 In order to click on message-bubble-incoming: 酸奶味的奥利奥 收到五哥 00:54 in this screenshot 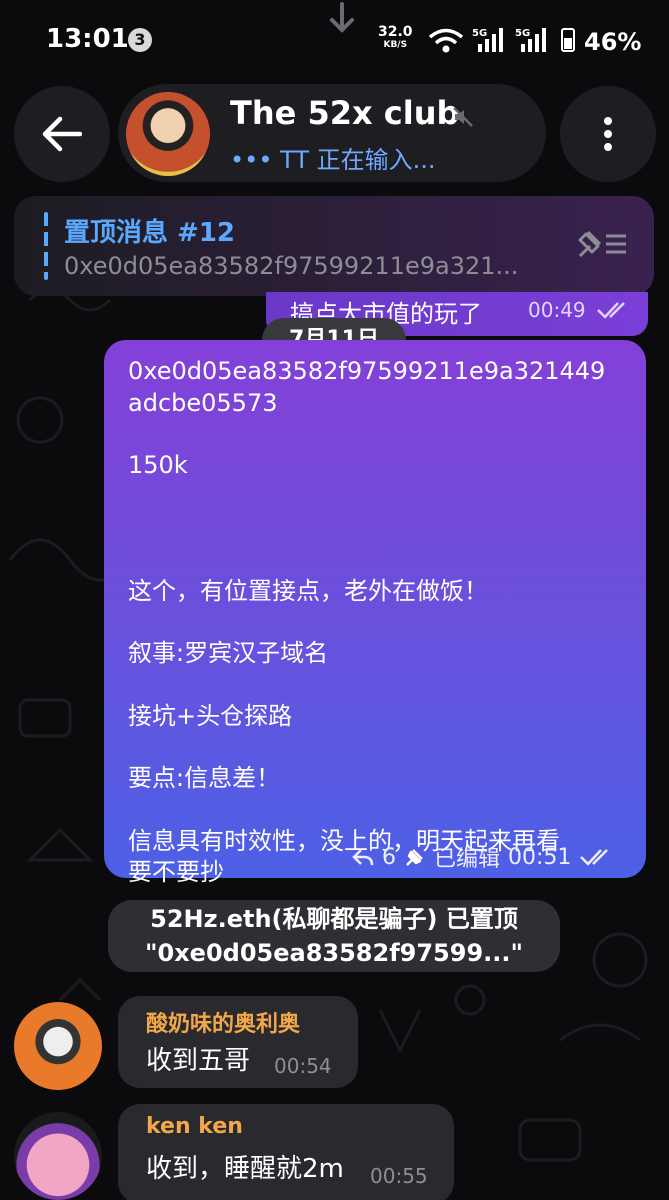, I will do `click(238, 1042)`.